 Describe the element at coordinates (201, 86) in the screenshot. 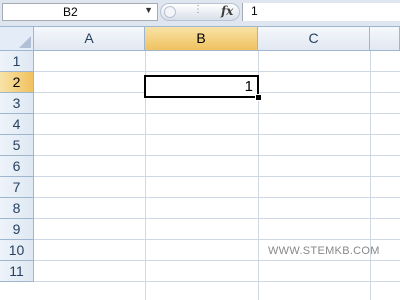

I see `active-cell-b2: 1` at that location.